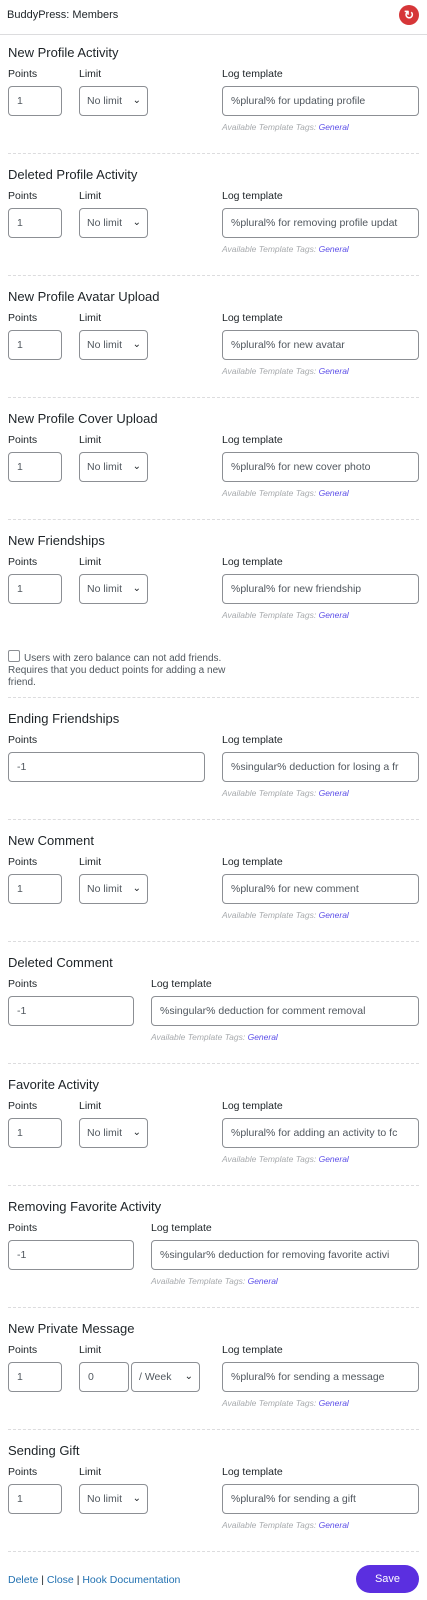 The height and width of the screenshot is (1600, 427). I want to click on log-template-input: %singular% deduction for losing a fr, so click(320, 767).